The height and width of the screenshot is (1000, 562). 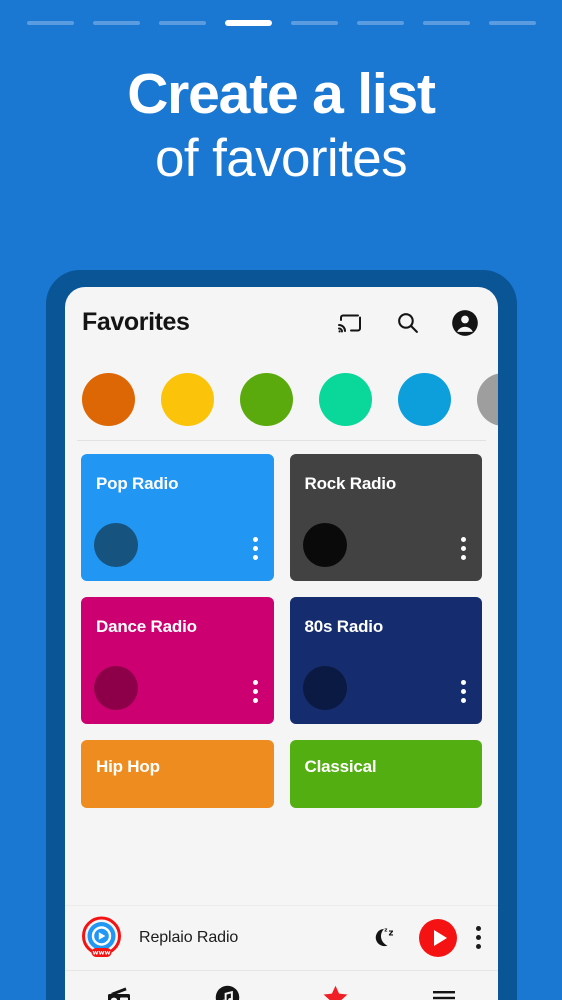 I want to click on tile-row: Pop Radio Rock Radio, so click(x=281, y=517).